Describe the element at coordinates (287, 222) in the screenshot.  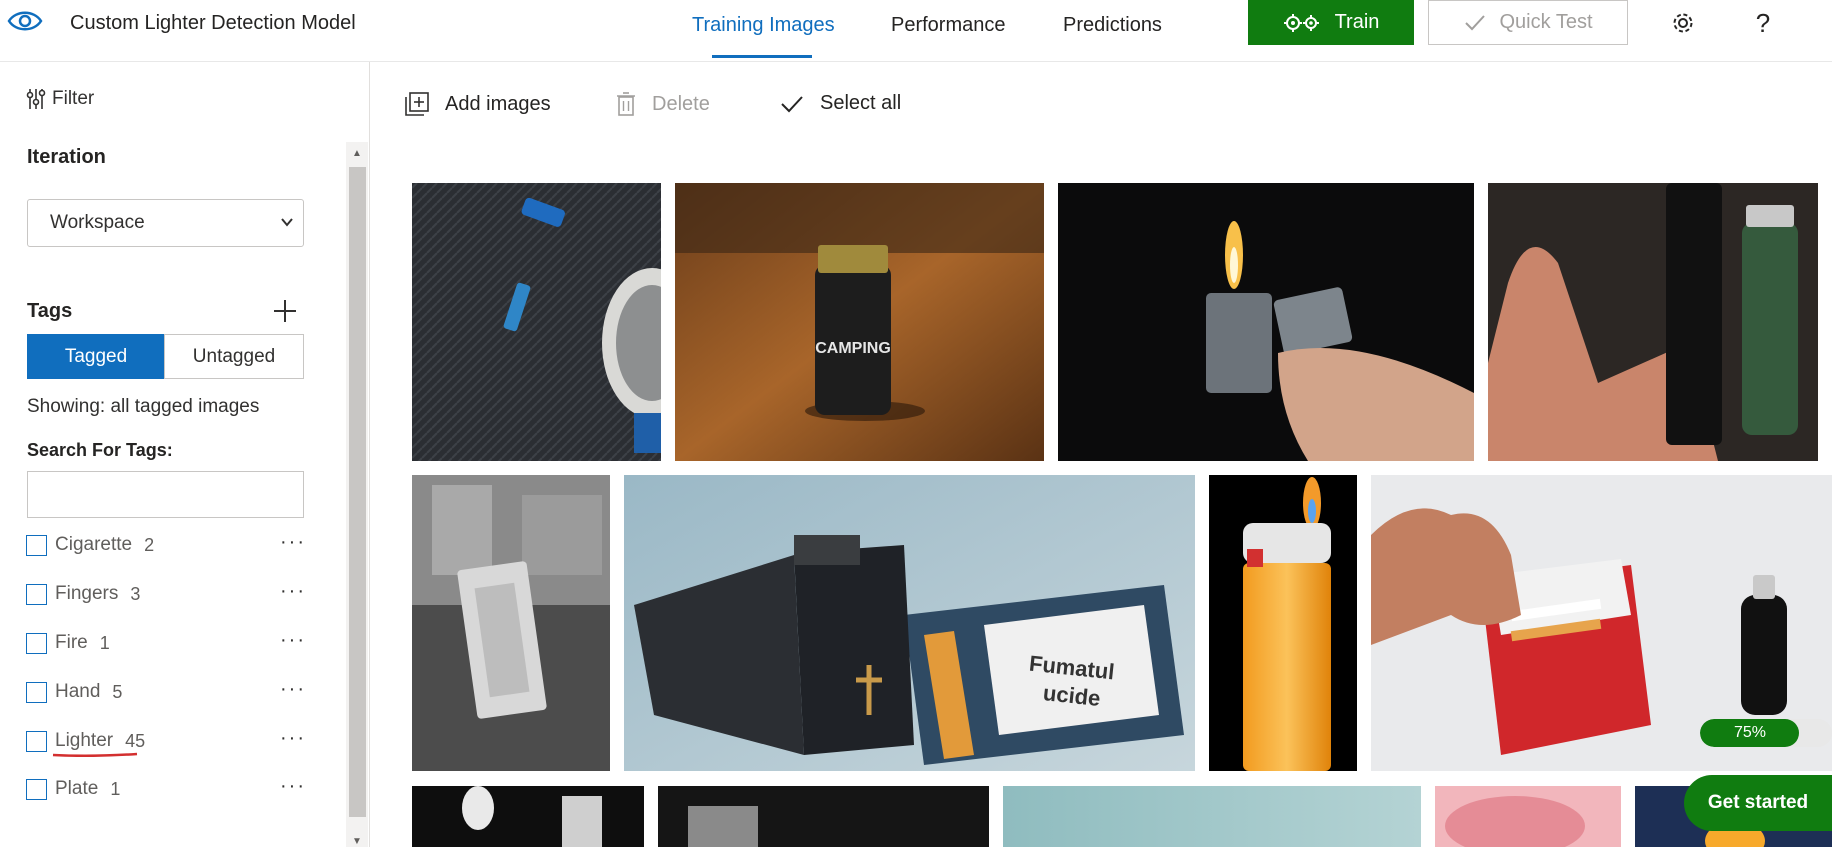
I see `chevron-down-icon` at that location.